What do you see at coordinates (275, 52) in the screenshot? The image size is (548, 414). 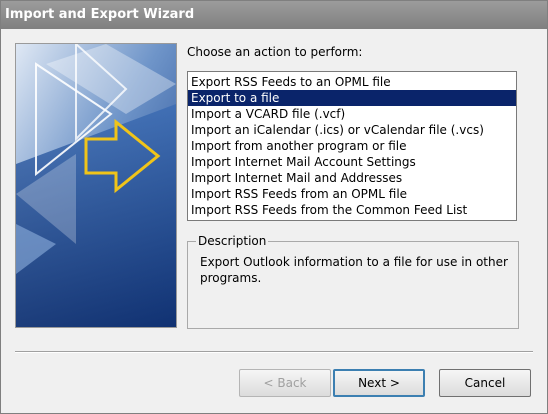 I see `action-prompt: Choose an action to perform:` at bounding box center [275, 52].